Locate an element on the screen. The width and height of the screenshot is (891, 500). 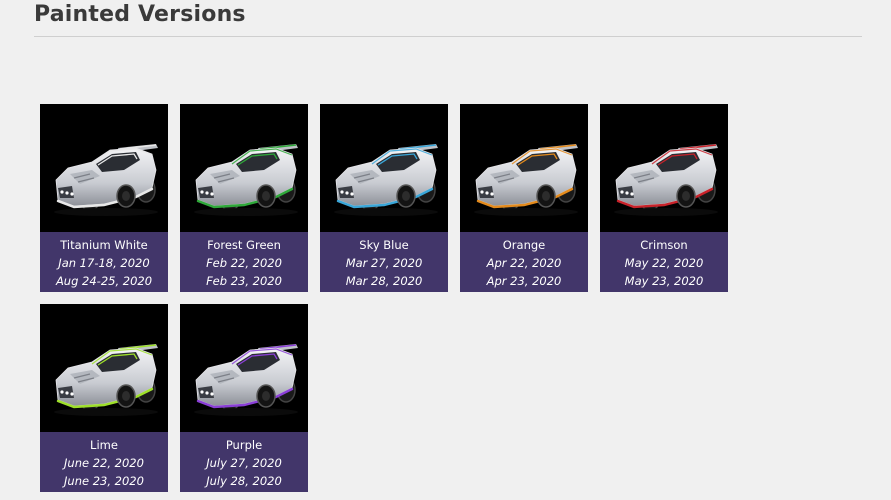
release-date-2: Mar 28, 2020 is located at coordinates (384, 281).